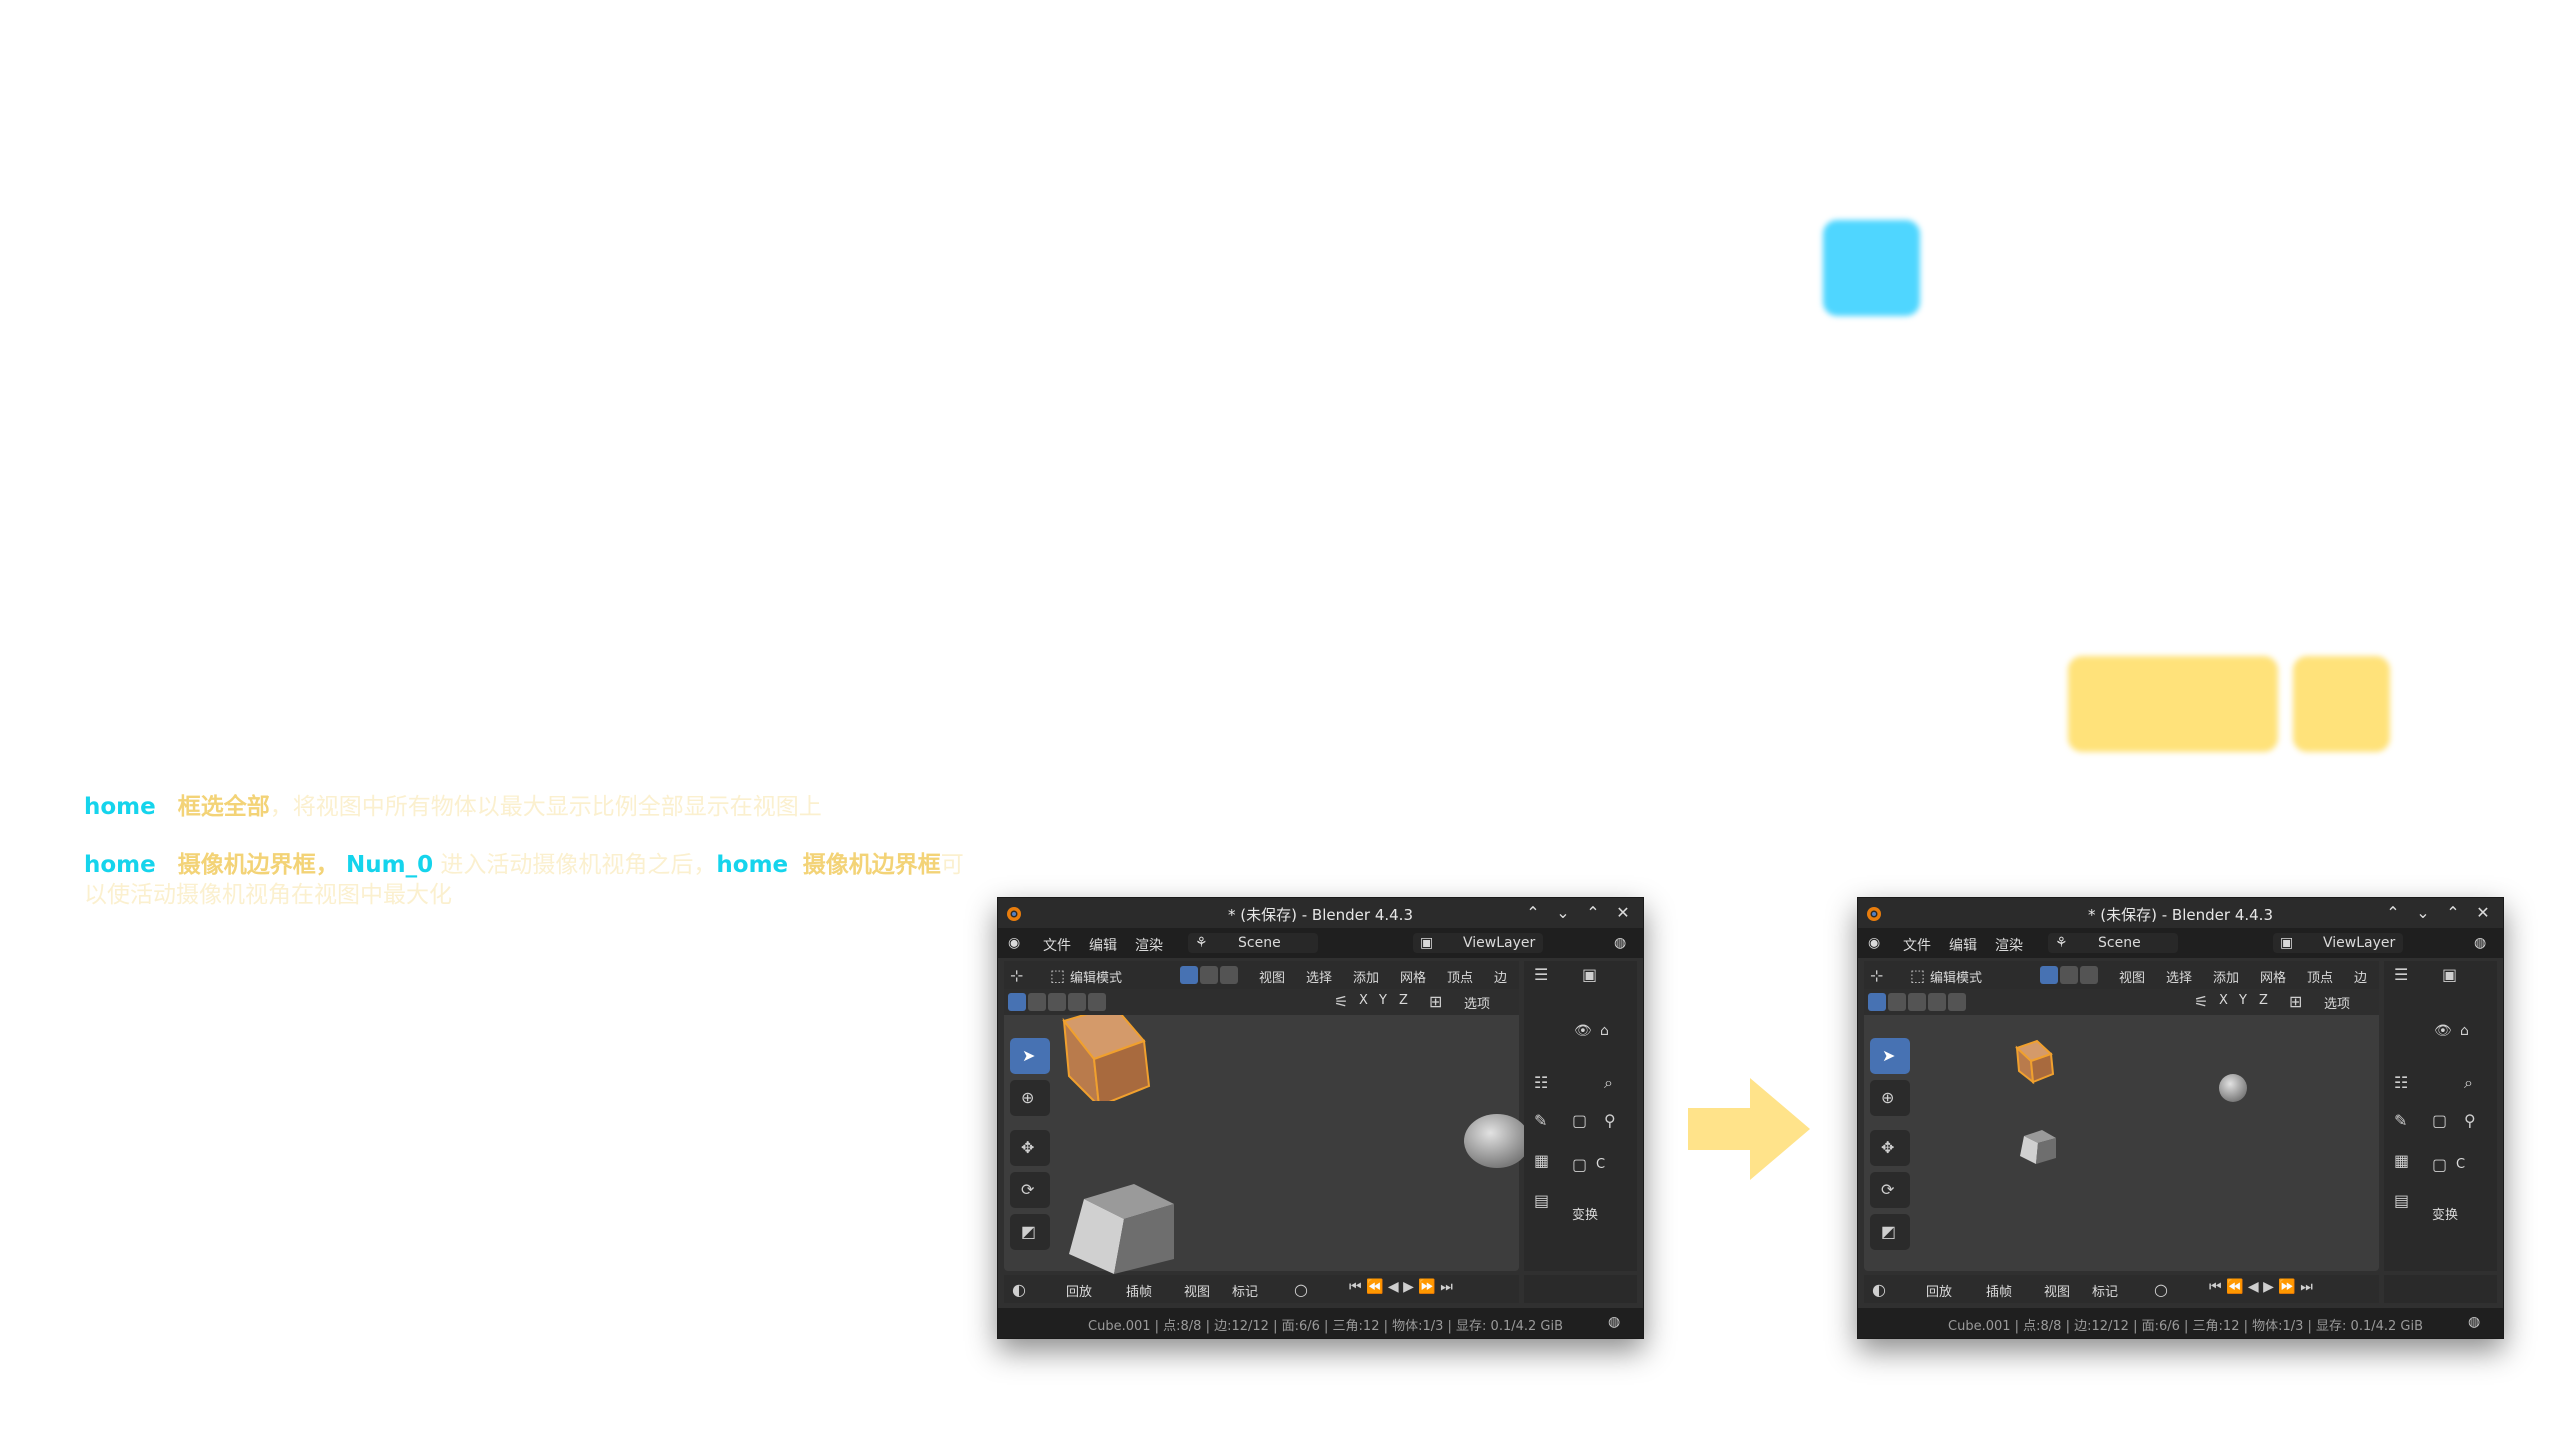 This screenshot has height=1440, width=2560. Describe the element at coordinates (1019, 1289) in the screenshot. I see `timeline-editor-icon: ◐` at that location.